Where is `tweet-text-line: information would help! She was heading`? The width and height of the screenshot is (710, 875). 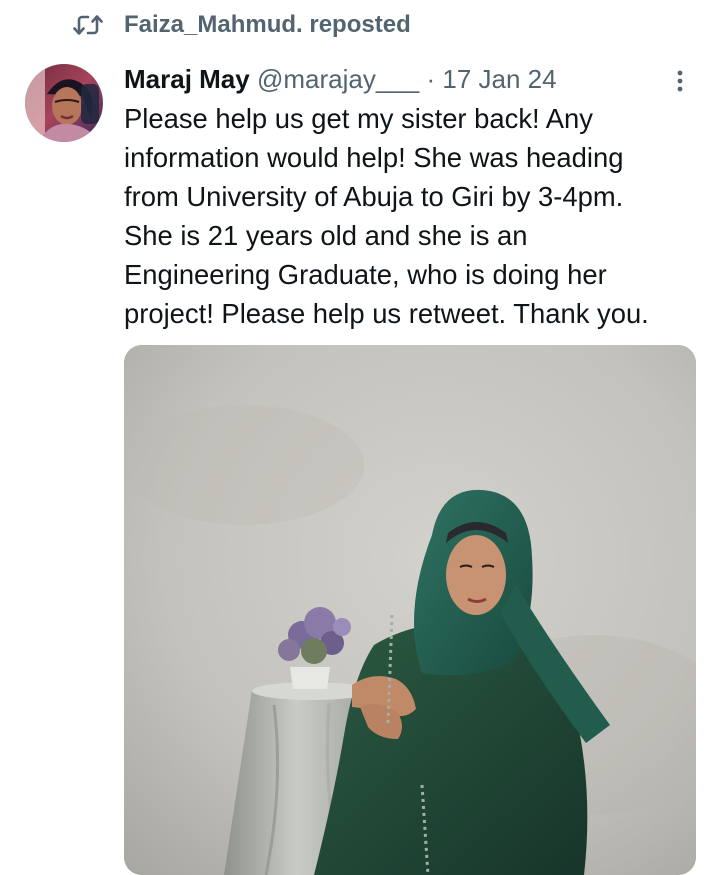 tweet-text-line: information would help! She was heading is located at coordinates (374, 157).